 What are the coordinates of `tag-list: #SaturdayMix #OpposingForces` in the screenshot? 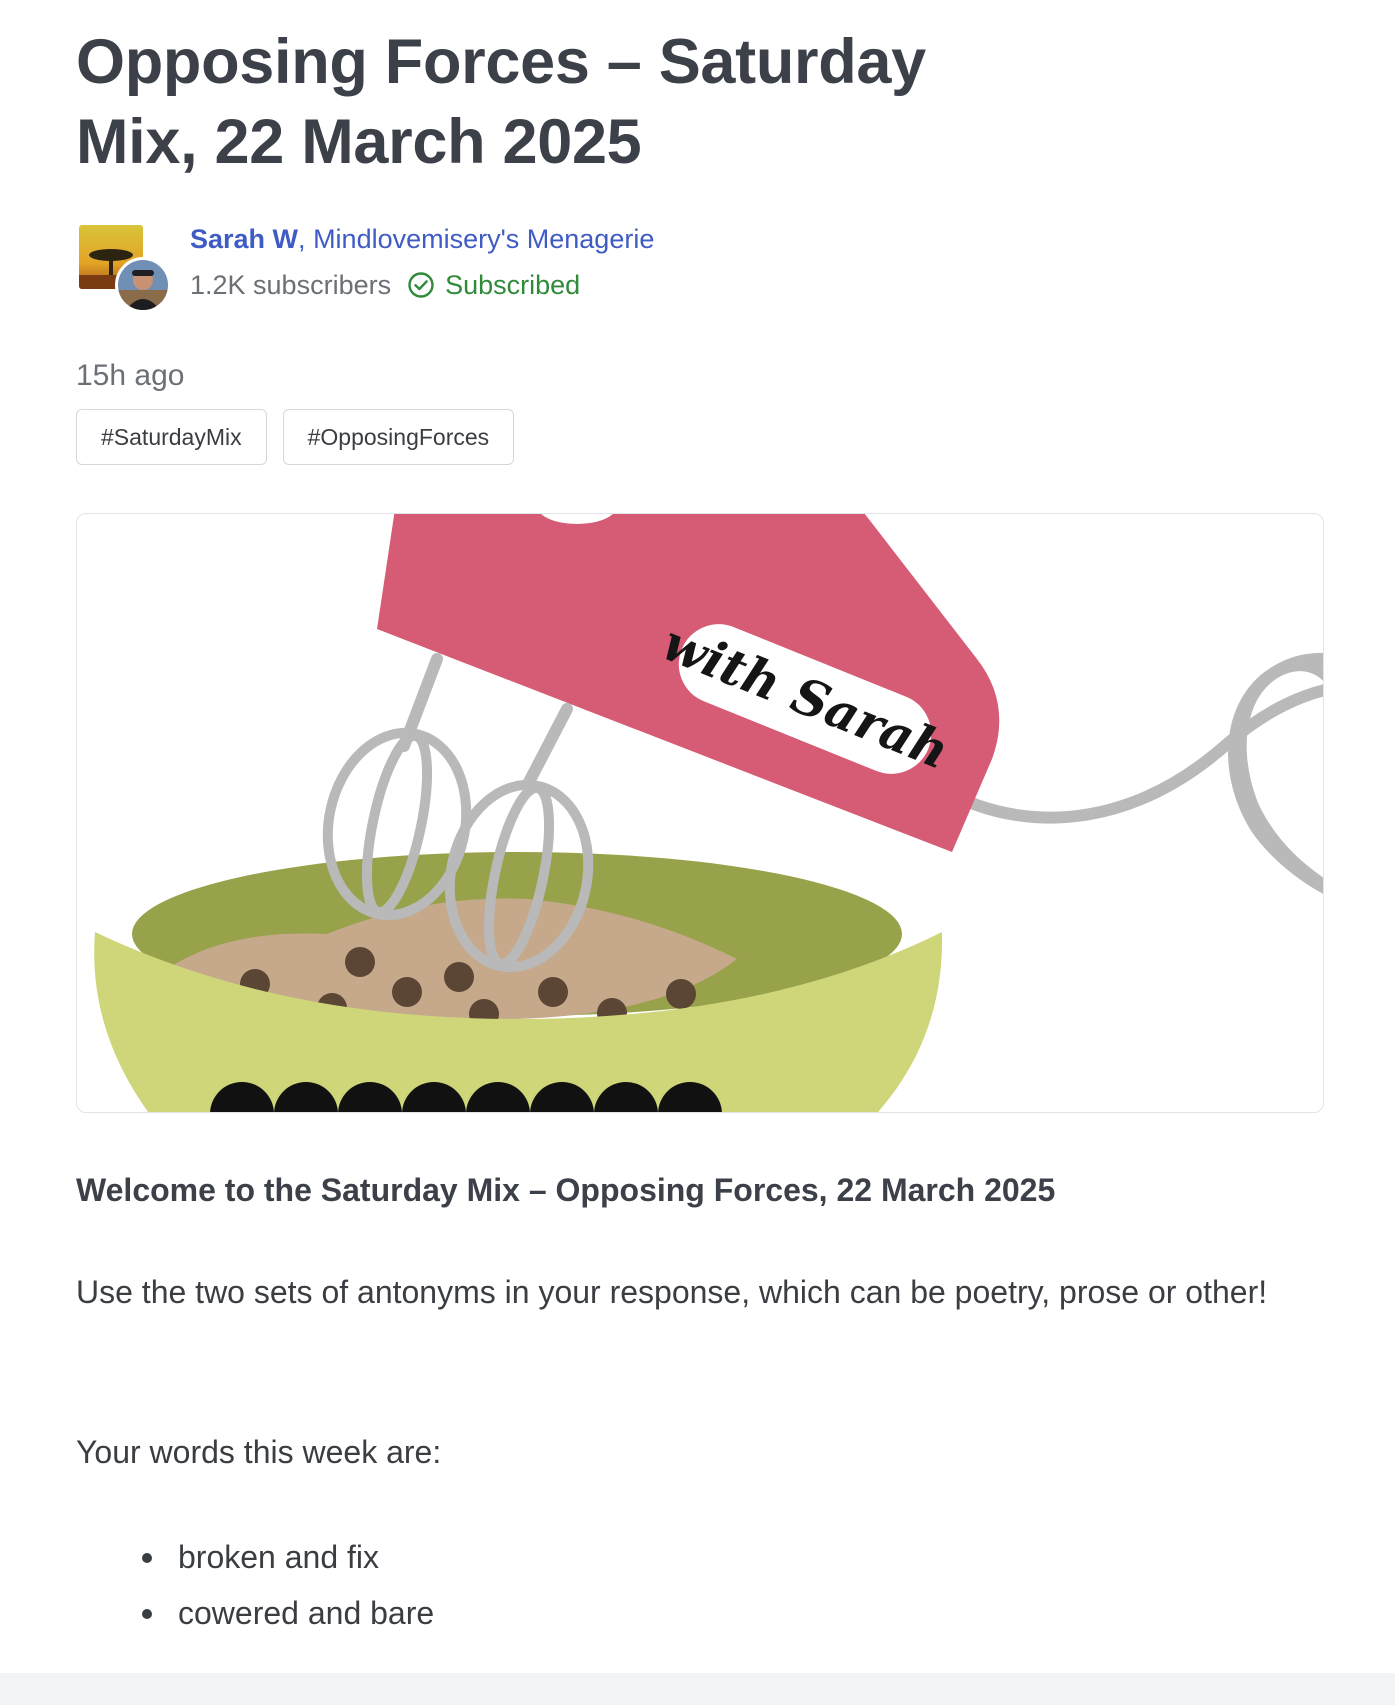 It's located at (295, 437).